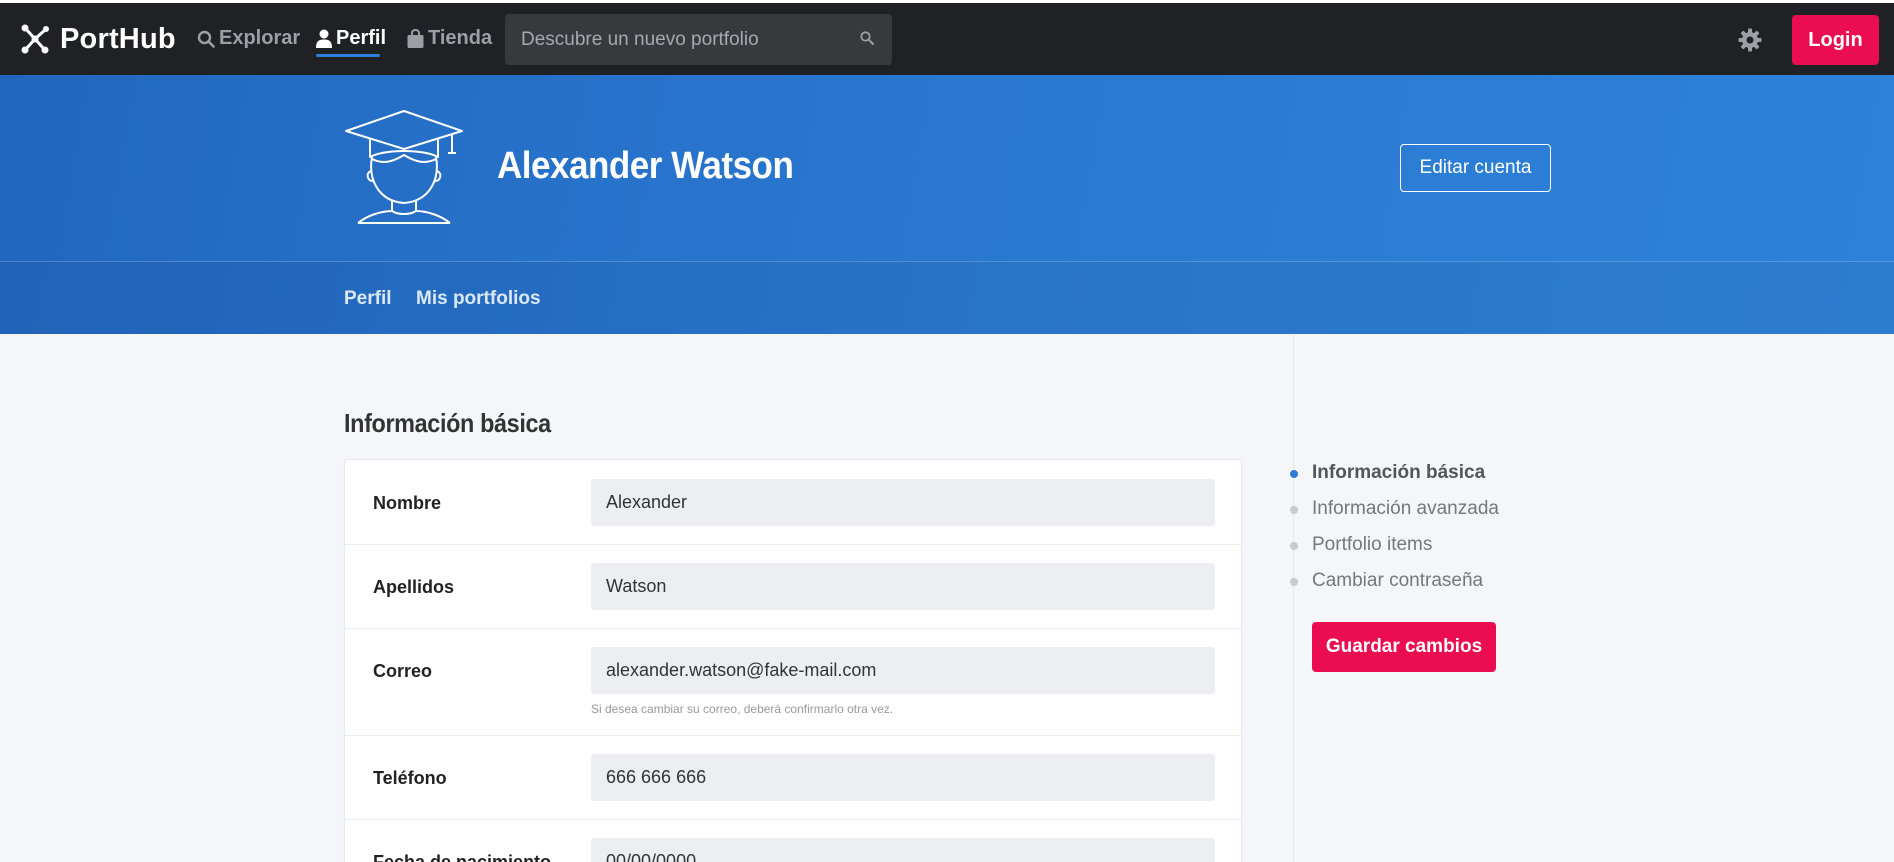 The width and height of the screenshot is (1894, 862). What do you see at coordinates (1835, 40) in the screenshot?
I see `login-button: Login` at bounding box center [1835, 40].